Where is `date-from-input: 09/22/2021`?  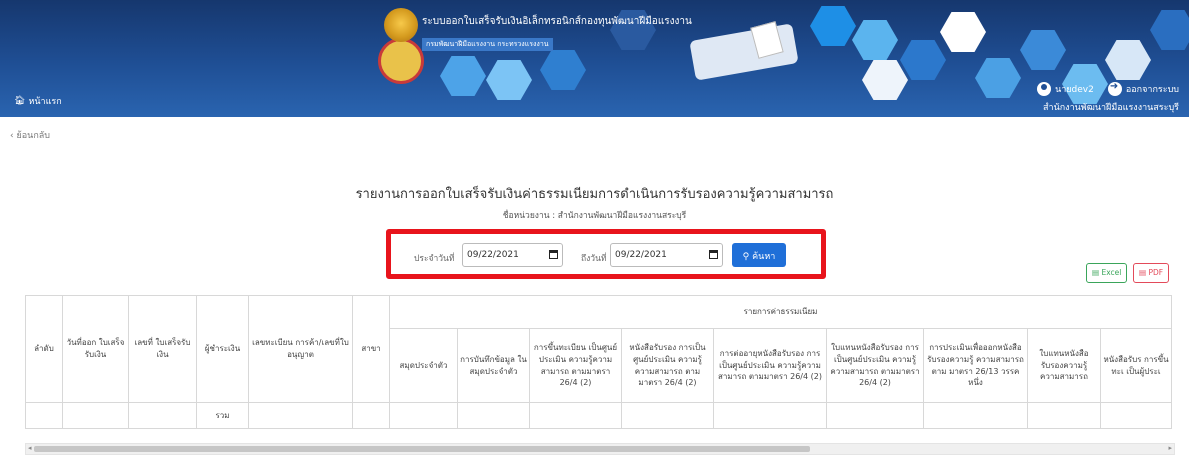
date-from-input: 09/22/2021 is located at coordinates (512, 255).